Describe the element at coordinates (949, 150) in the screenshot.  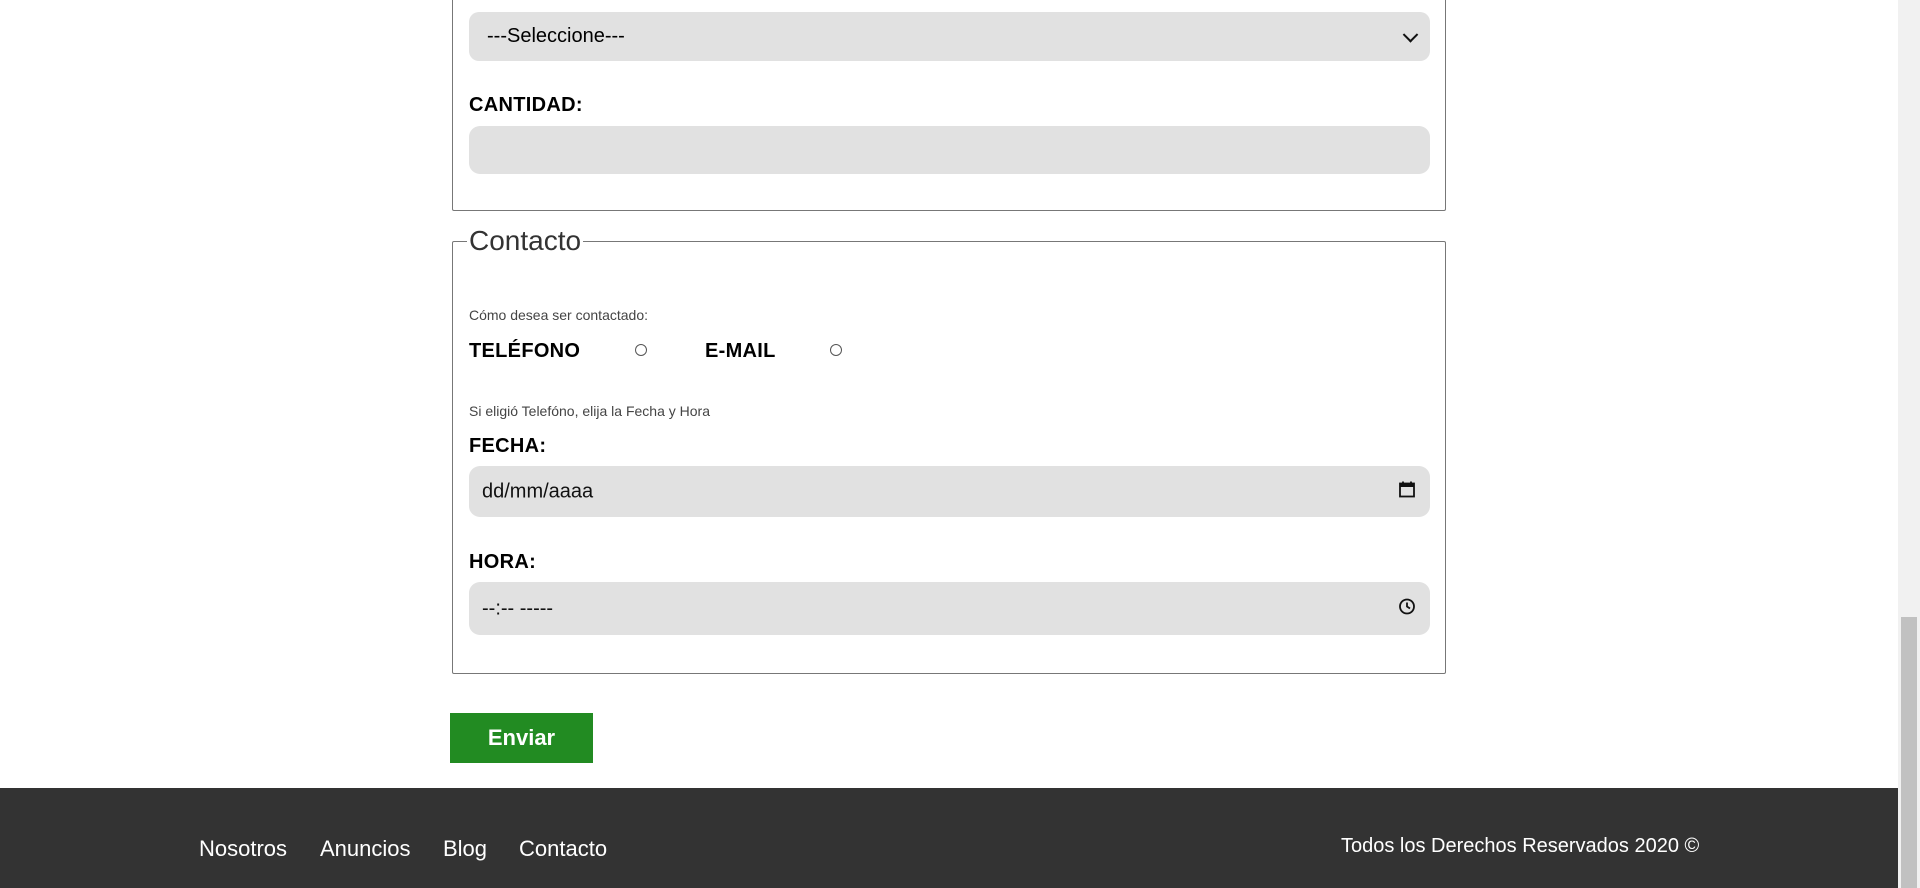
I see `quantity-input` at that location.